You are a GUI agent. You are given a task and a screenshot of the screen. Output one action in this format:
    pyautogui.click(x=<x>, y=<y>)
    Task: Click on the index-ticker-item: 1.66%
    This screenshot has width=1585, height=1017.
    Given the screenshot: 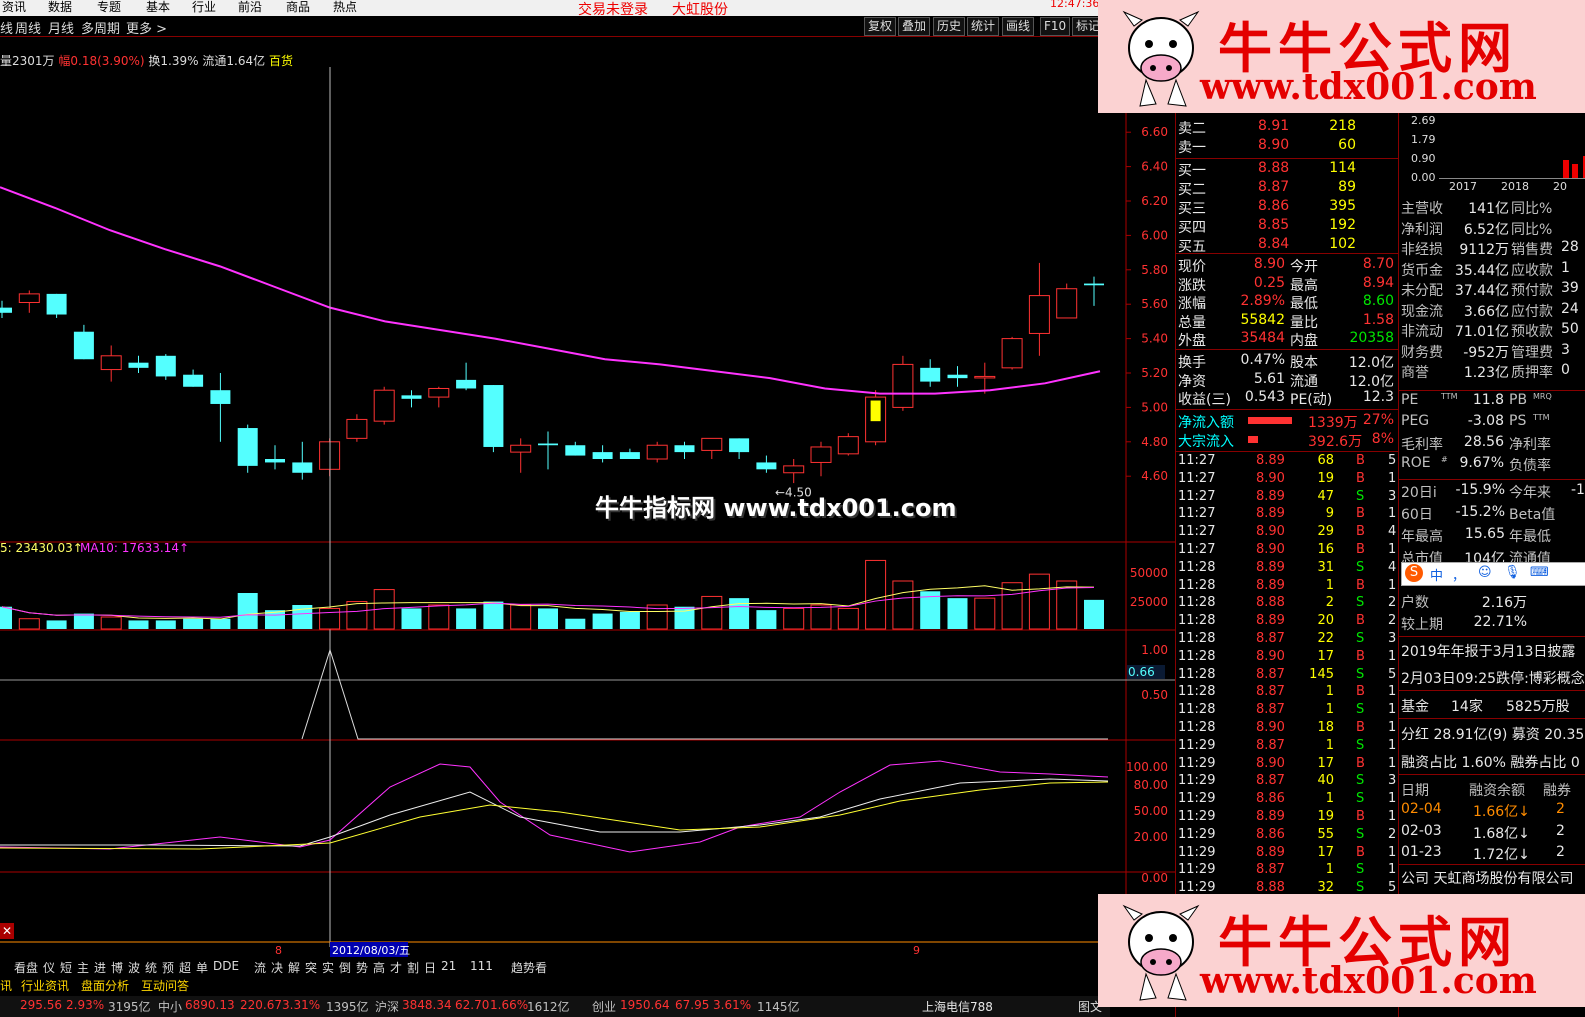 What is the action you would take?
    pyautogui.click(x=509, y=1005)
    